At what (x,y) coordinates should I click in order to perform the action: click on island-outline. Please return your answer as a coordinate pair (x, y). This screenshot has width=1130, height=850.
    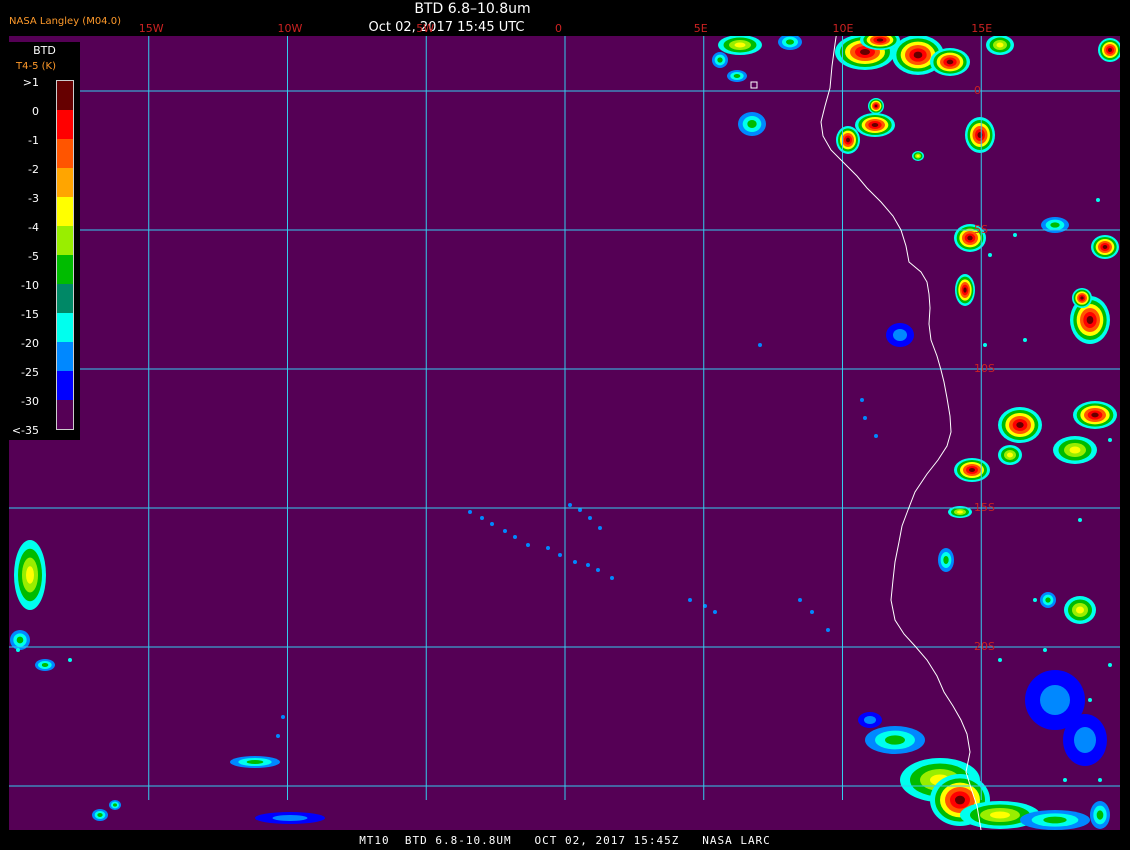
    Looking at the image, I should click on (754, 85).